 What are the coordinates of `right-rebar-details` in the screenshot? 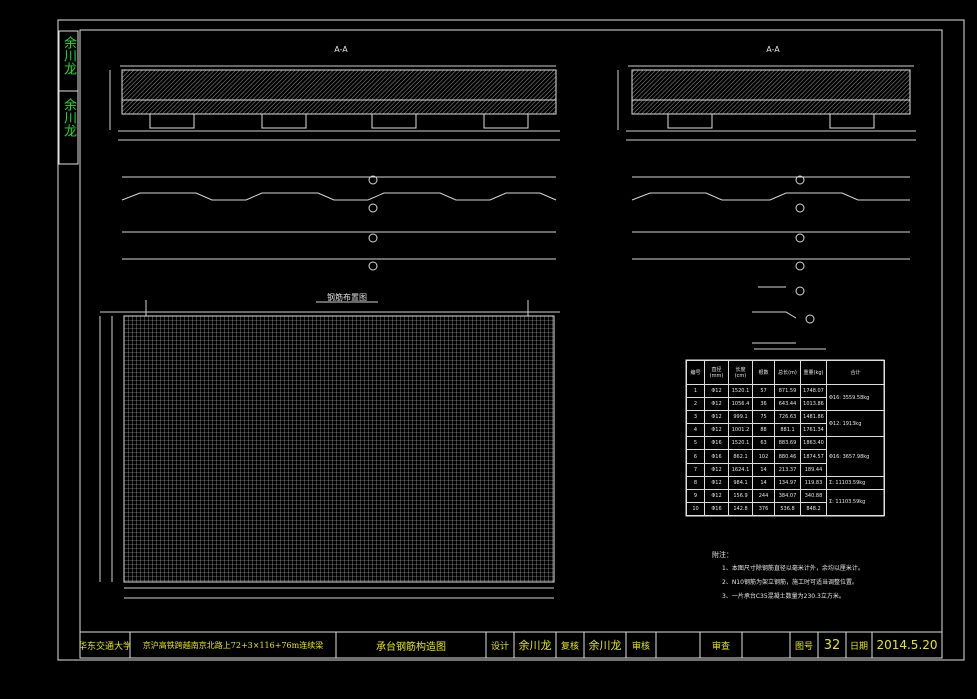 It's located at (770, 259).